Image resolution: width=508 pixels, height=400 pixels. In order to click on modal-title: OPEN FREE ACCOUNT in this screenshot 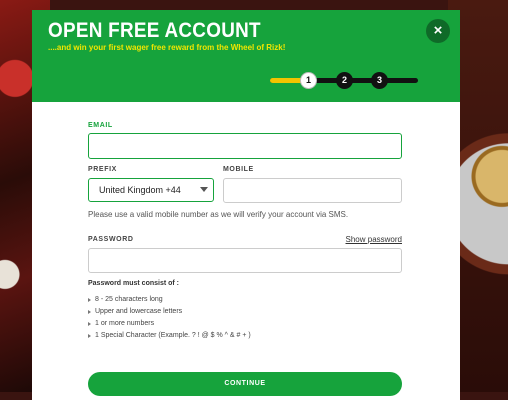, I will do `click(154, 30)`.